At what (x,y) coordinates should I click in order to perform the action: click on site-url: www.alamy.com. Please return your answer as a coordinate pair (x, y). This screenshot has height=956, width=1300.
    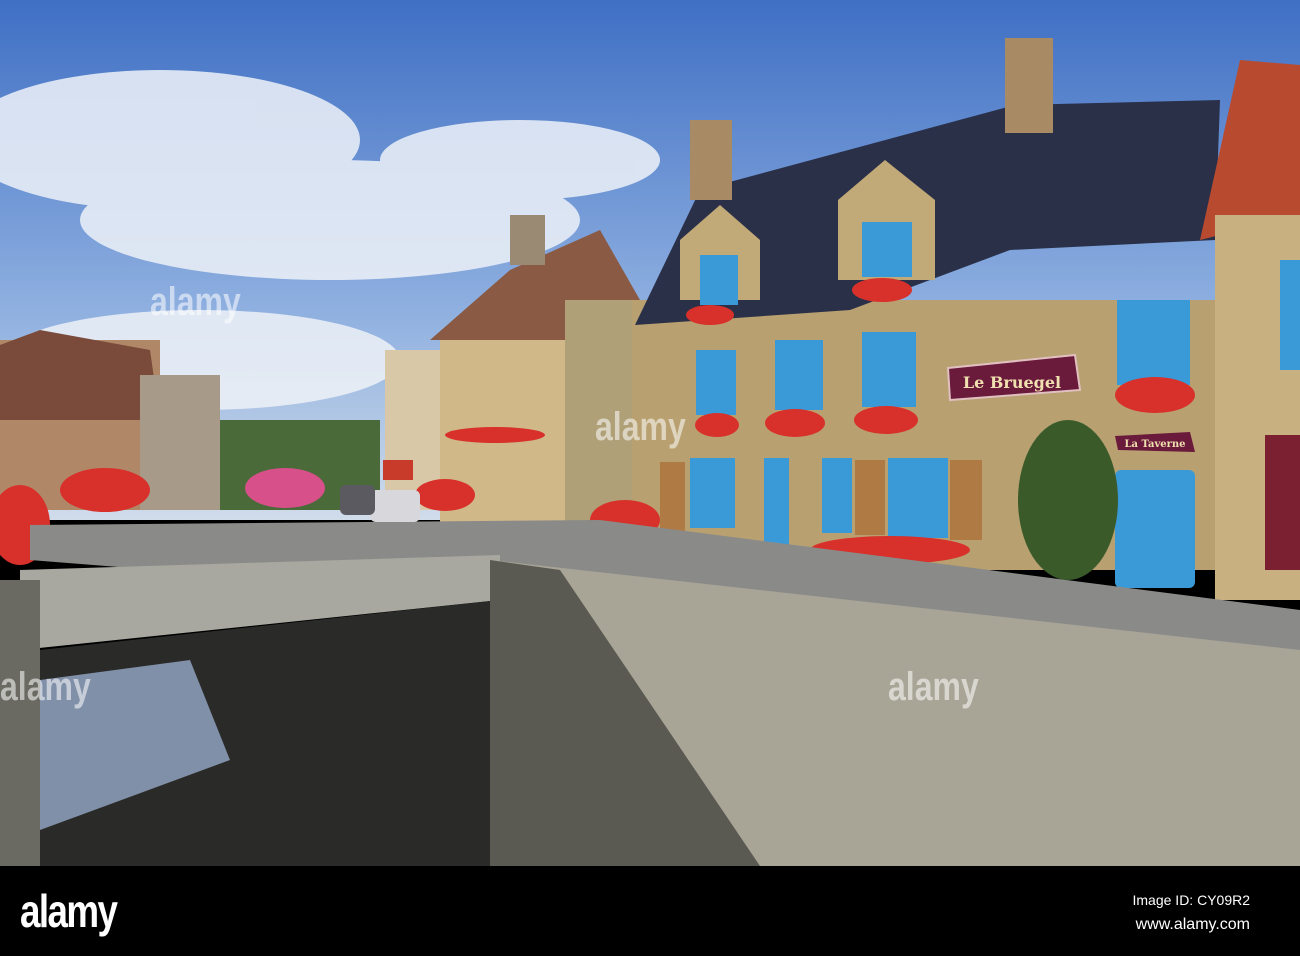
    Looking at the image, I should click on (1192, 924).